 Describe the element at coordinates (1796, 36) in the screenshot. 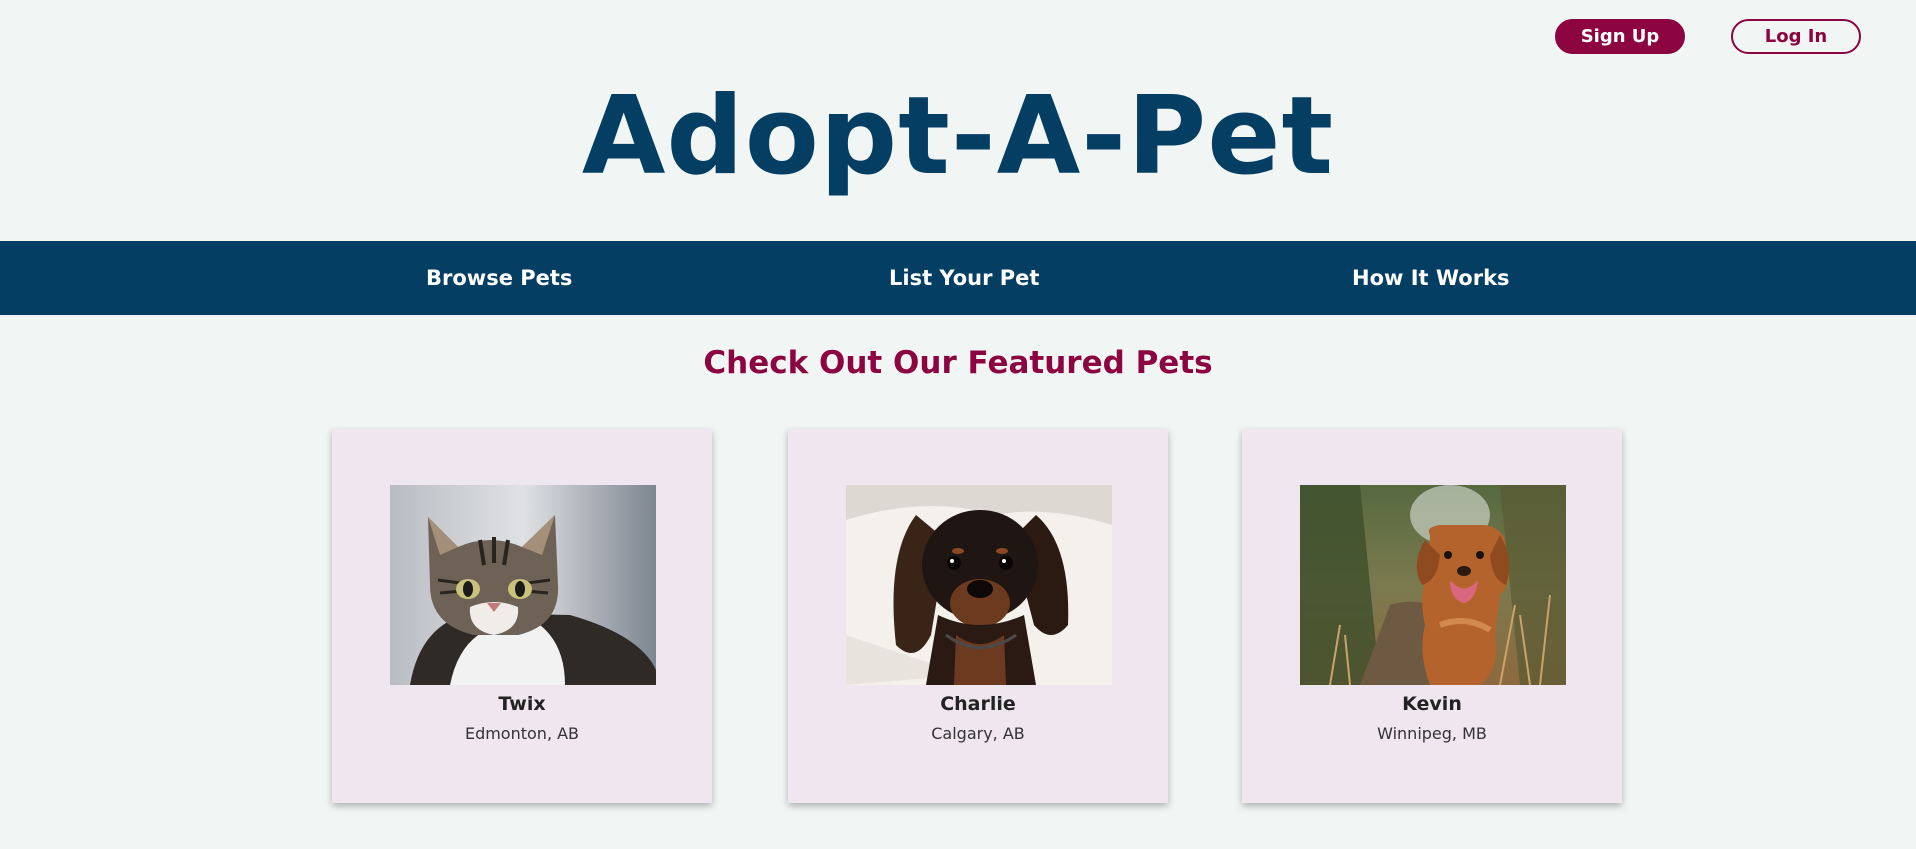

I see `log-in-button: Log In` at that location.